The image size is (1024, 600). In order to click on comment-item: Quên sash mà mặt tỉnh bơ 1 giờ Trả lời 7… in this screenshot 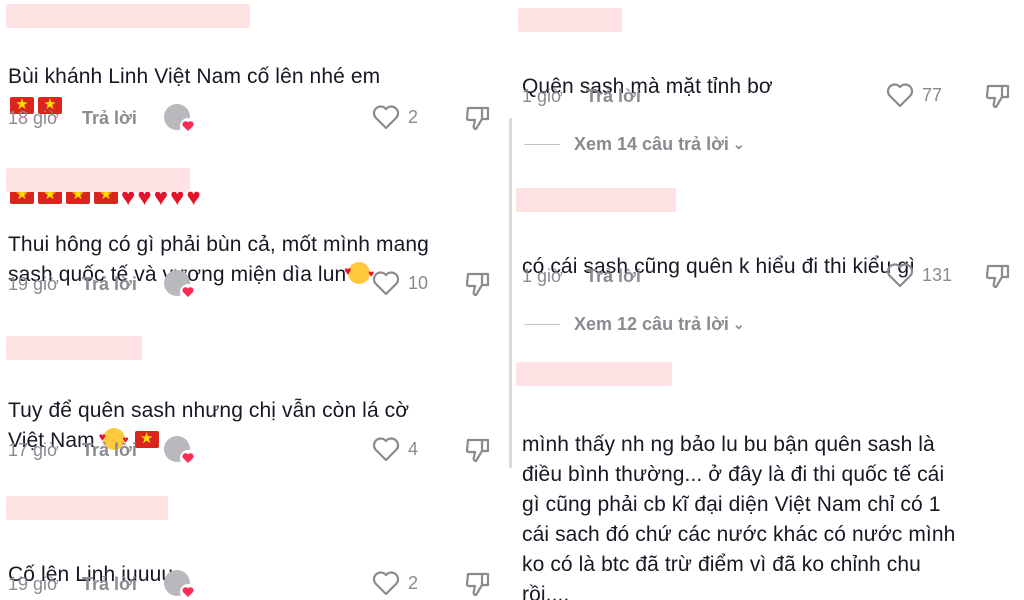, I will do `click(769, 85)`.